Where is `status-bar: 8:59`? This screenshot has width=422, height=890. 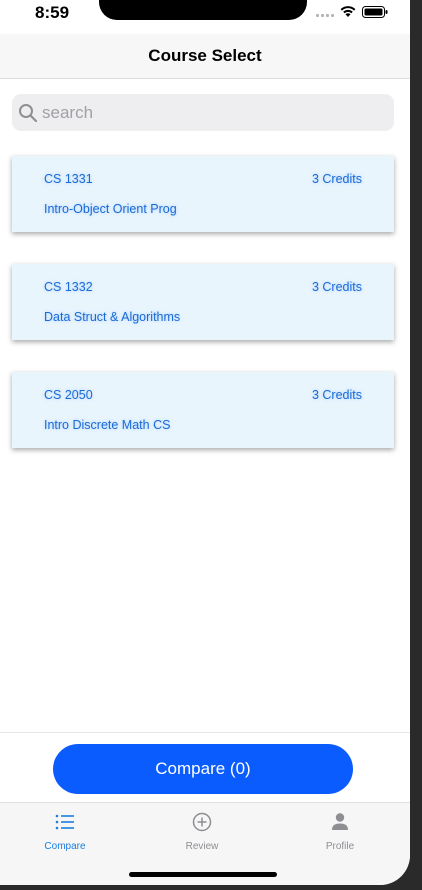 status-bar: 8:59 is located at coordinates (205, 17).